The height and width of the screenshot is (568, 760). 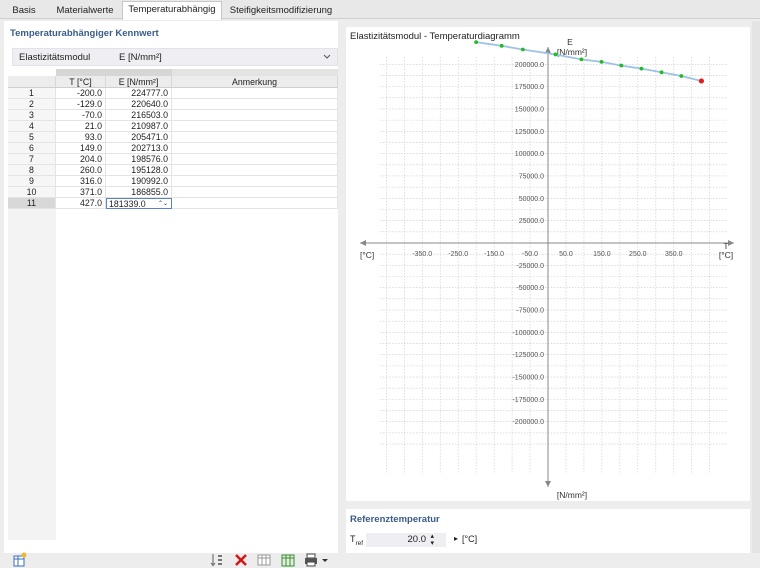 I want to click on table-row: 11 427.0 181339.0 ⌃⌄, so click(x=173, y=203).